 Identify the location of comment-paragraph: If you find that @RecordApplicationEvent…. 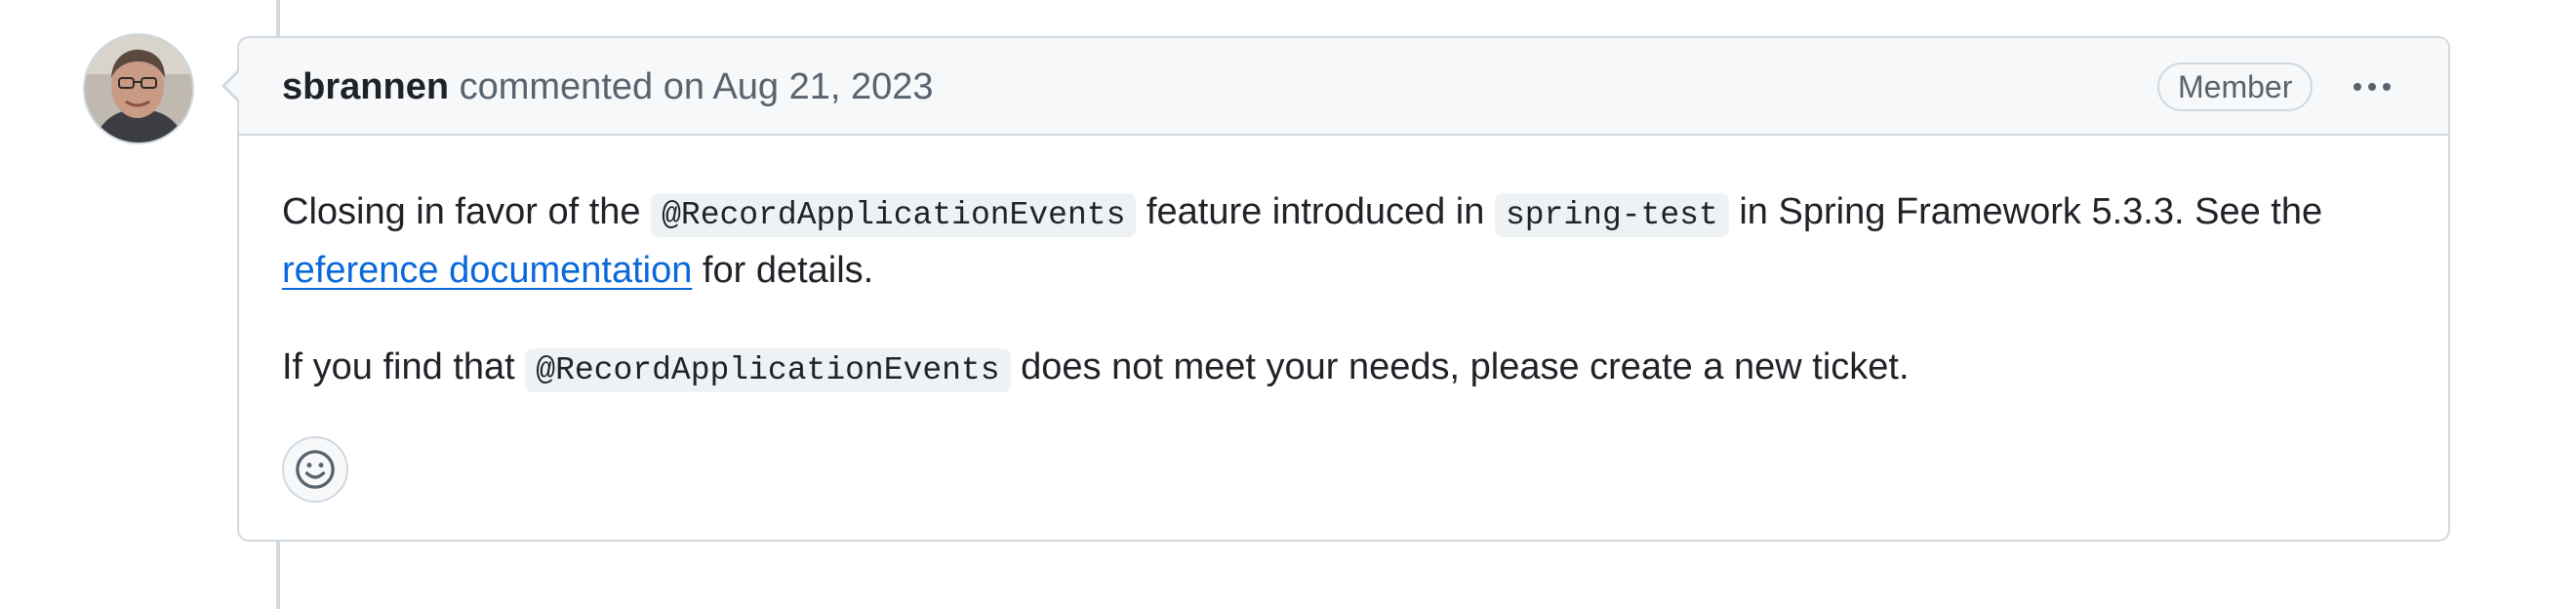
(1350, 369).